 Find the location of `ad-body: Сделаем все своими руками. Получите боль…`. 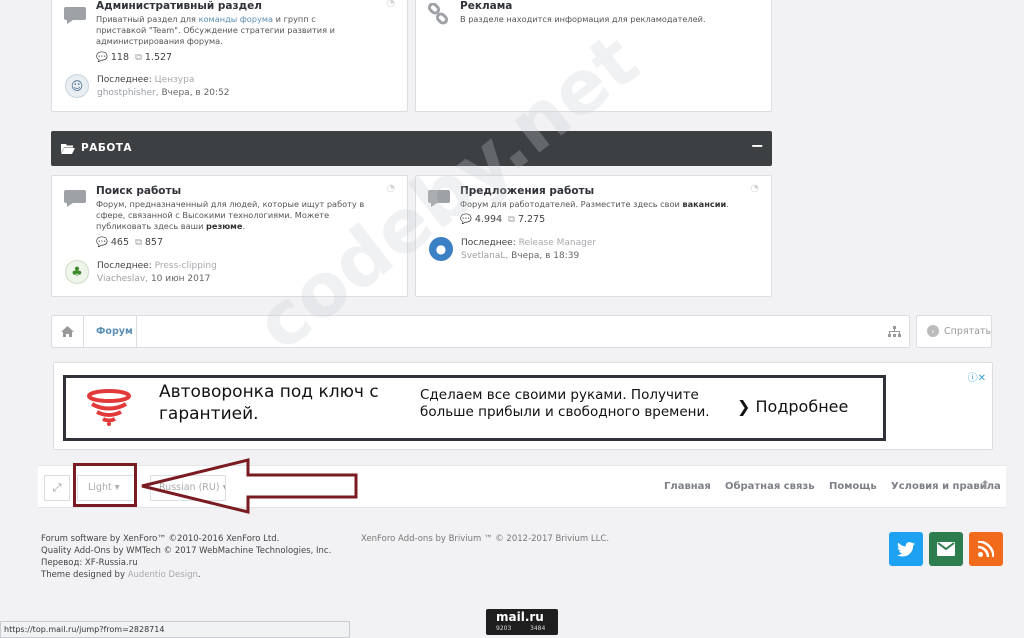

ad-body: Сделаем все своими руками. Получите боль… is located at coordinates (565, 403).